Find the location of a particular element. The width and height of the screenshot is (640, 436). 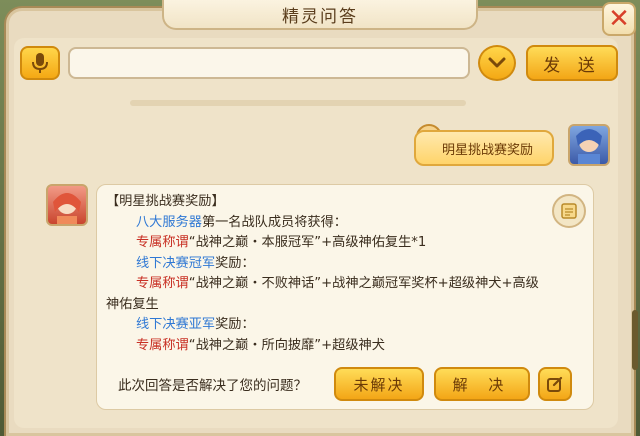

scrollbar is located at coordinates (635, 340).